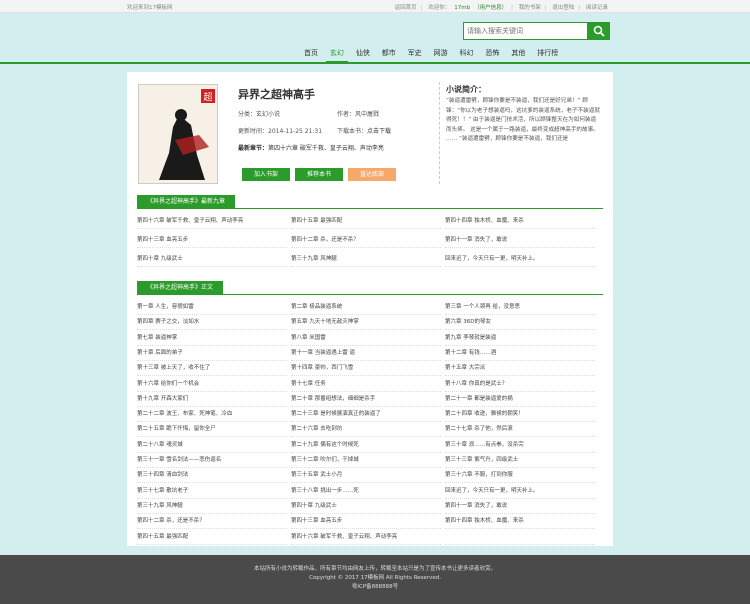 The height and width of the screenshot is (604, 750). Describe the element at coordinates (462, 8) in the screenshot. I see `username-link: 17mb` at that location.